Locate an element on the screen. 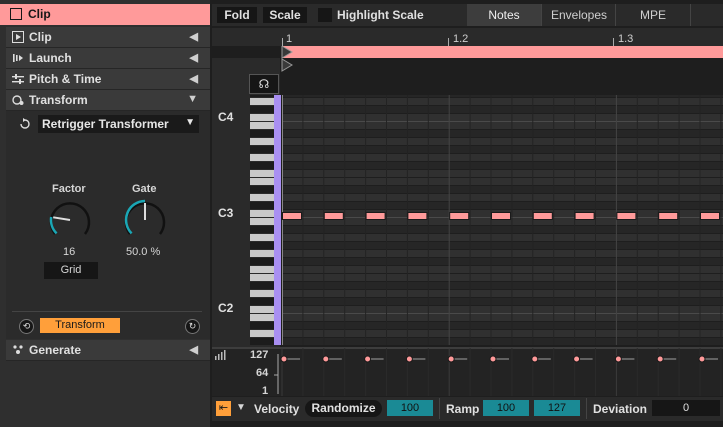 This screenshot has height=427, width=723. tab-mpe: MPE is located at coordinates (653, 15).